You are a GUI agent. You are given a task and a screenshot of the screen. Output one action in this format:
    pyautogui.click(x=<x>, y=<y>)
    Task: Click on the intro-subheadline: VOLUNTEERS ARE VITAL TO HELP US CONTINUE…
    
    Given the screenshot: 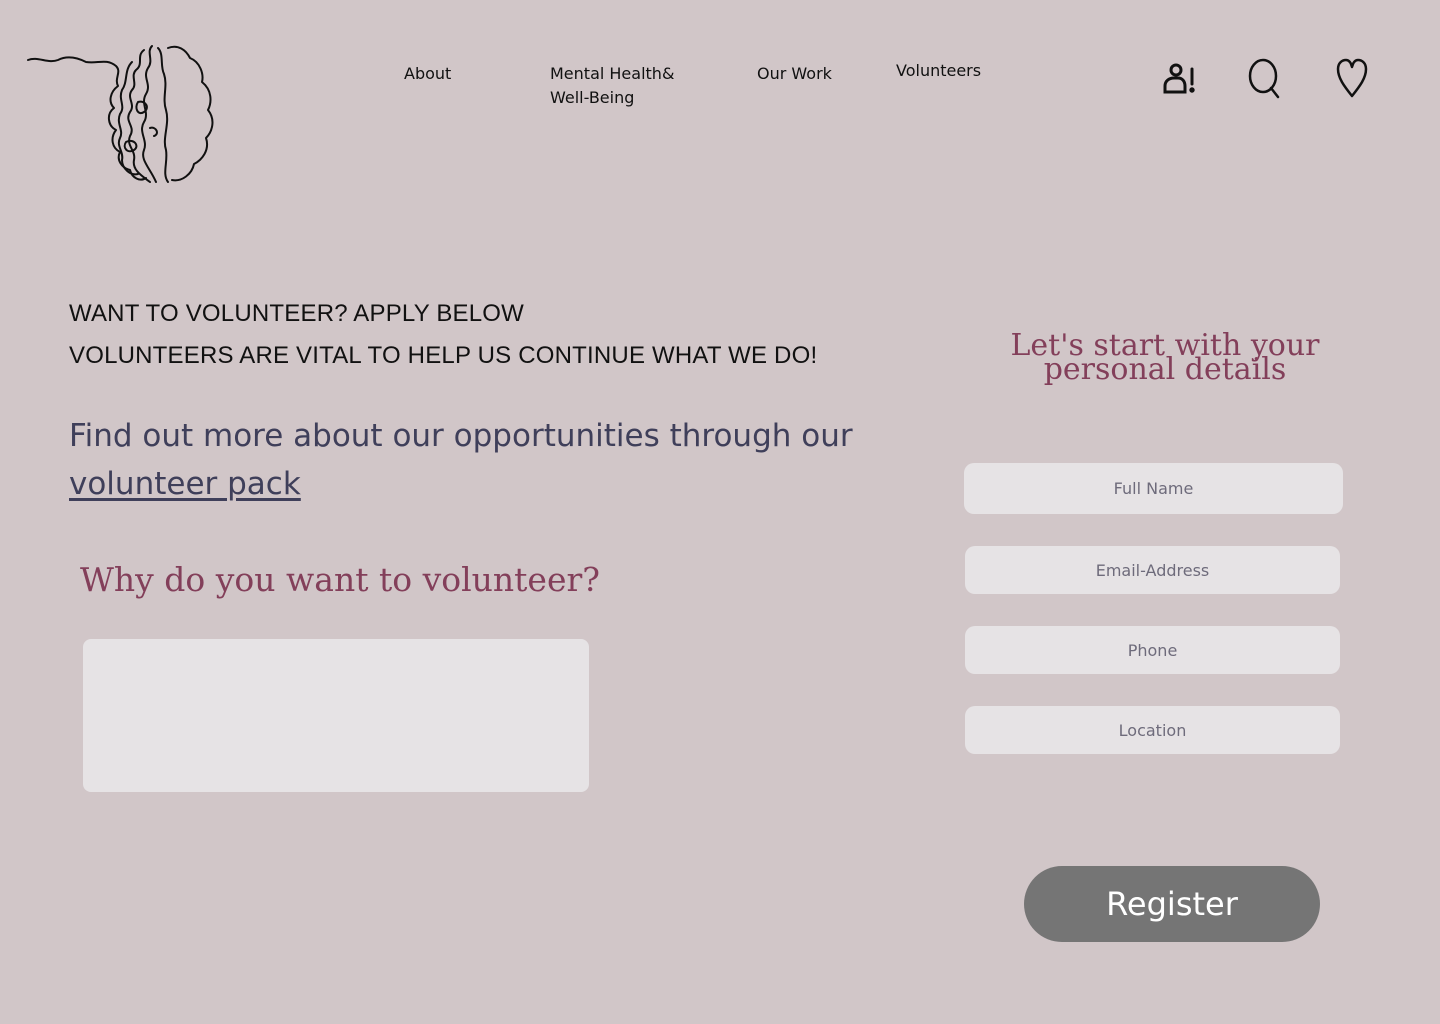 What is the action you would take?
    pyautogui.click(x=443, y=355)
    